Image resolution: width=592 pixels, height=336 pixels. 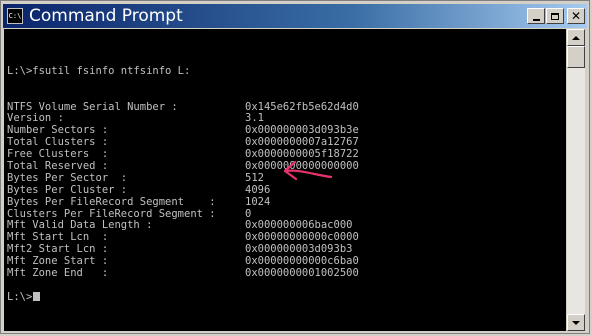 I want to click on scroll-up-icon, so click(x=576, y=37).